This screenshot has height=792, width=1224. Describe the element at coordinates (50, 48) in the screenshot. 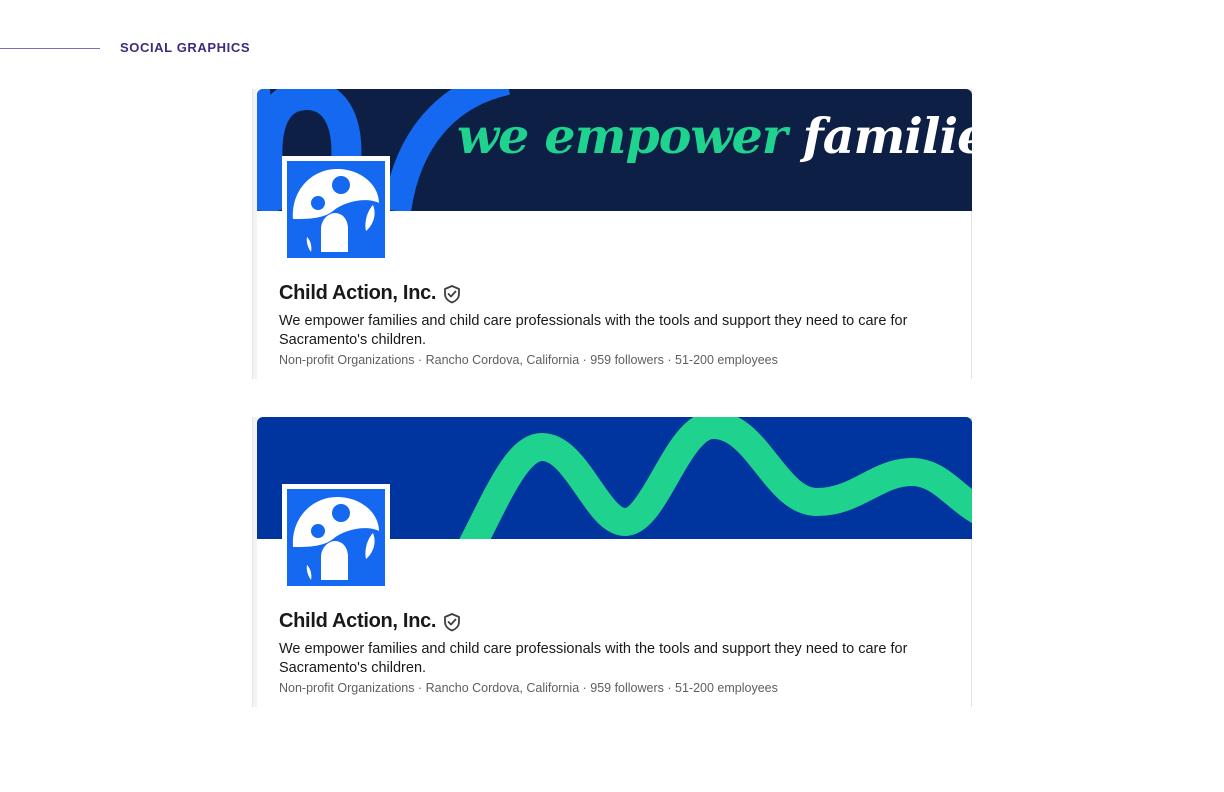

I see `section-divider` at that location.